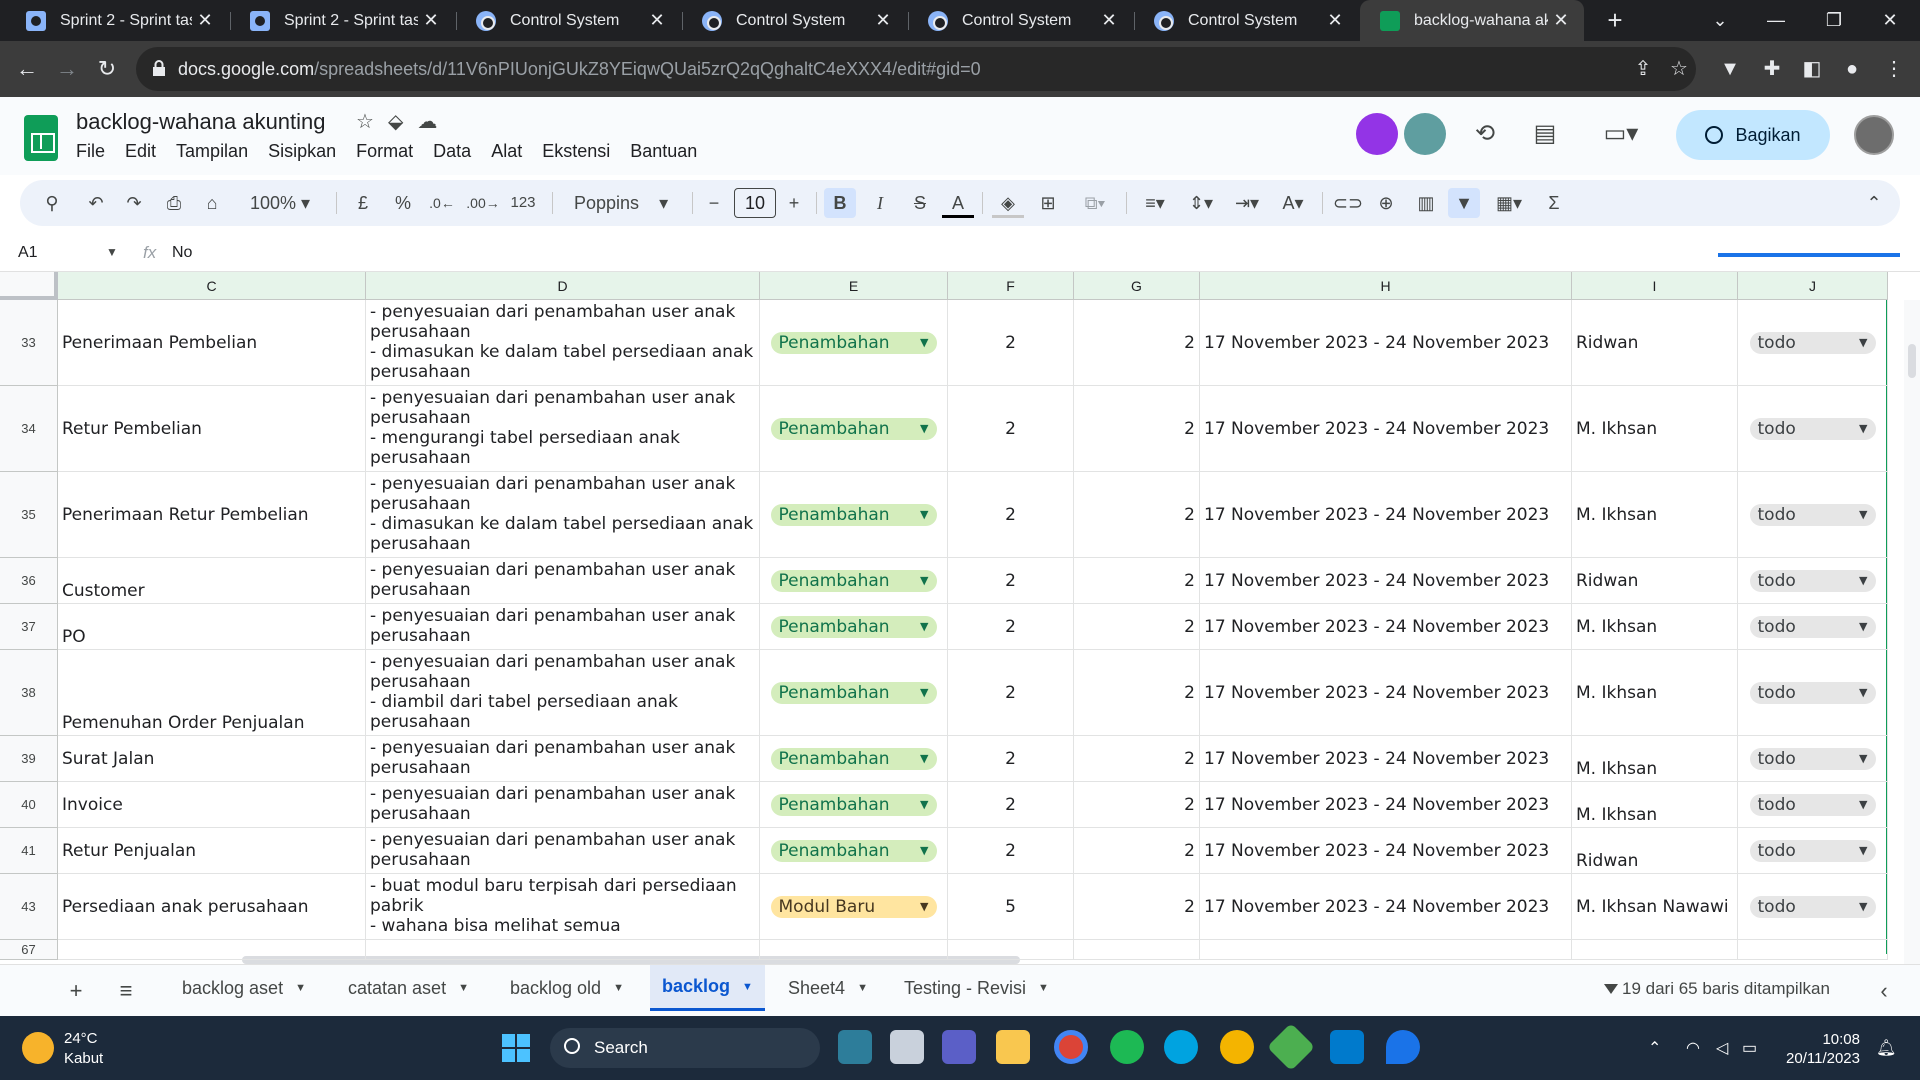 The image size is (1920, 1080). Describe the element at coordinates (182, 253) in the screenshot. I see `formula-input: No` at that location.